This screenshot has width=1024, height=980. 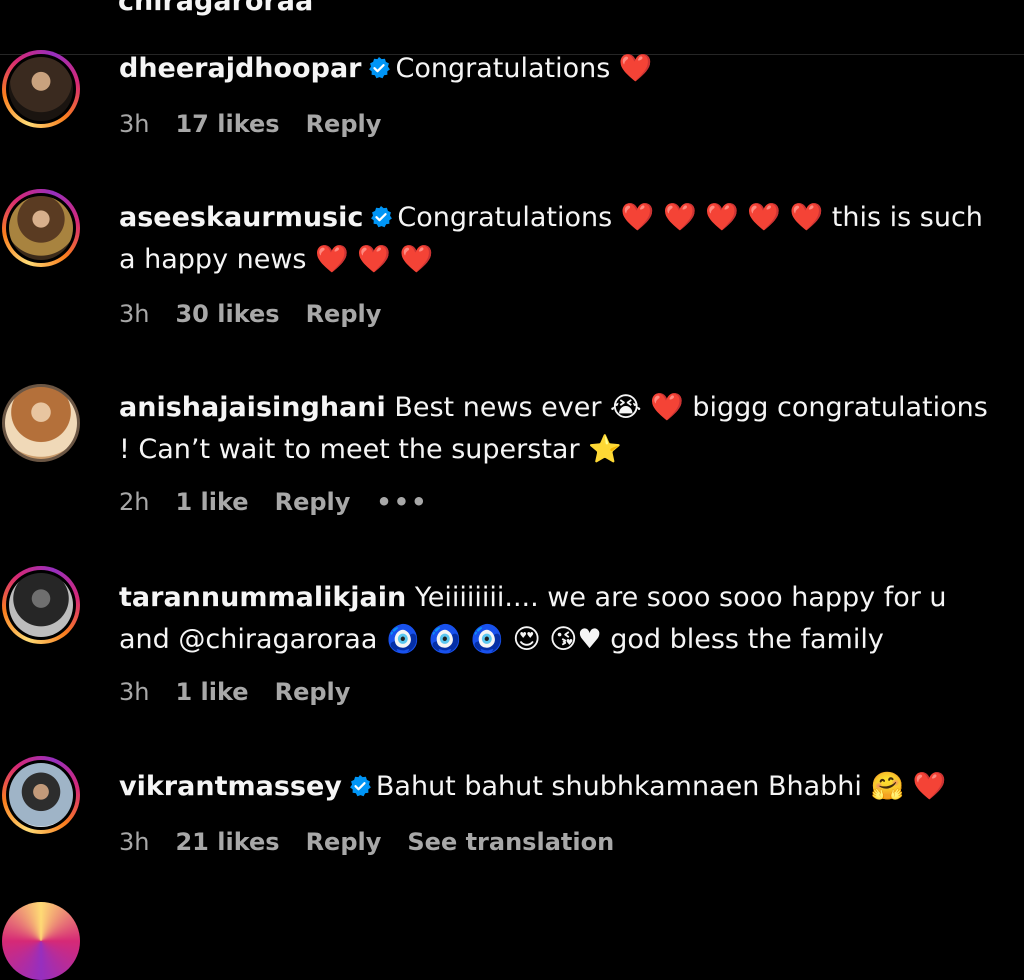 What do you see at coordinates (661, 786) in the screenshot?
I see `comment-text: Bahut bahut shubhkamnaen Bhabhi 🤗 ❤️` at bounding box center [661, 786].